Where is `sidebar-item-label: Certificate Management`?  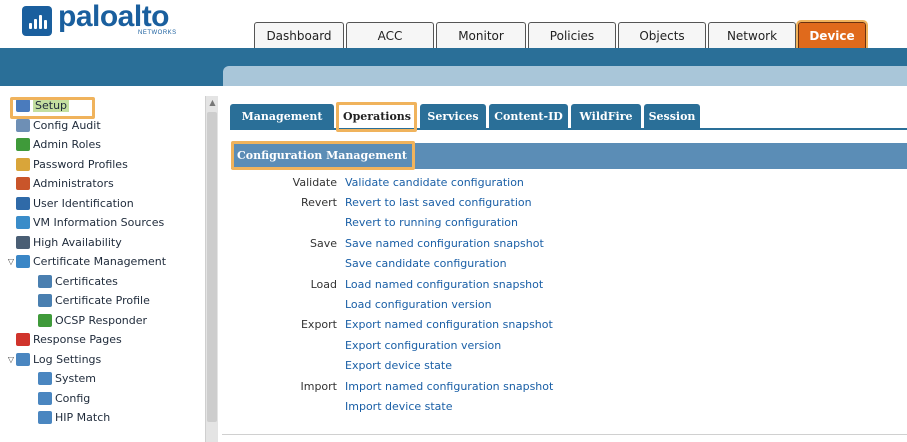
sidebar-item-label: Certificate Management is located at coordinates (100, 262).